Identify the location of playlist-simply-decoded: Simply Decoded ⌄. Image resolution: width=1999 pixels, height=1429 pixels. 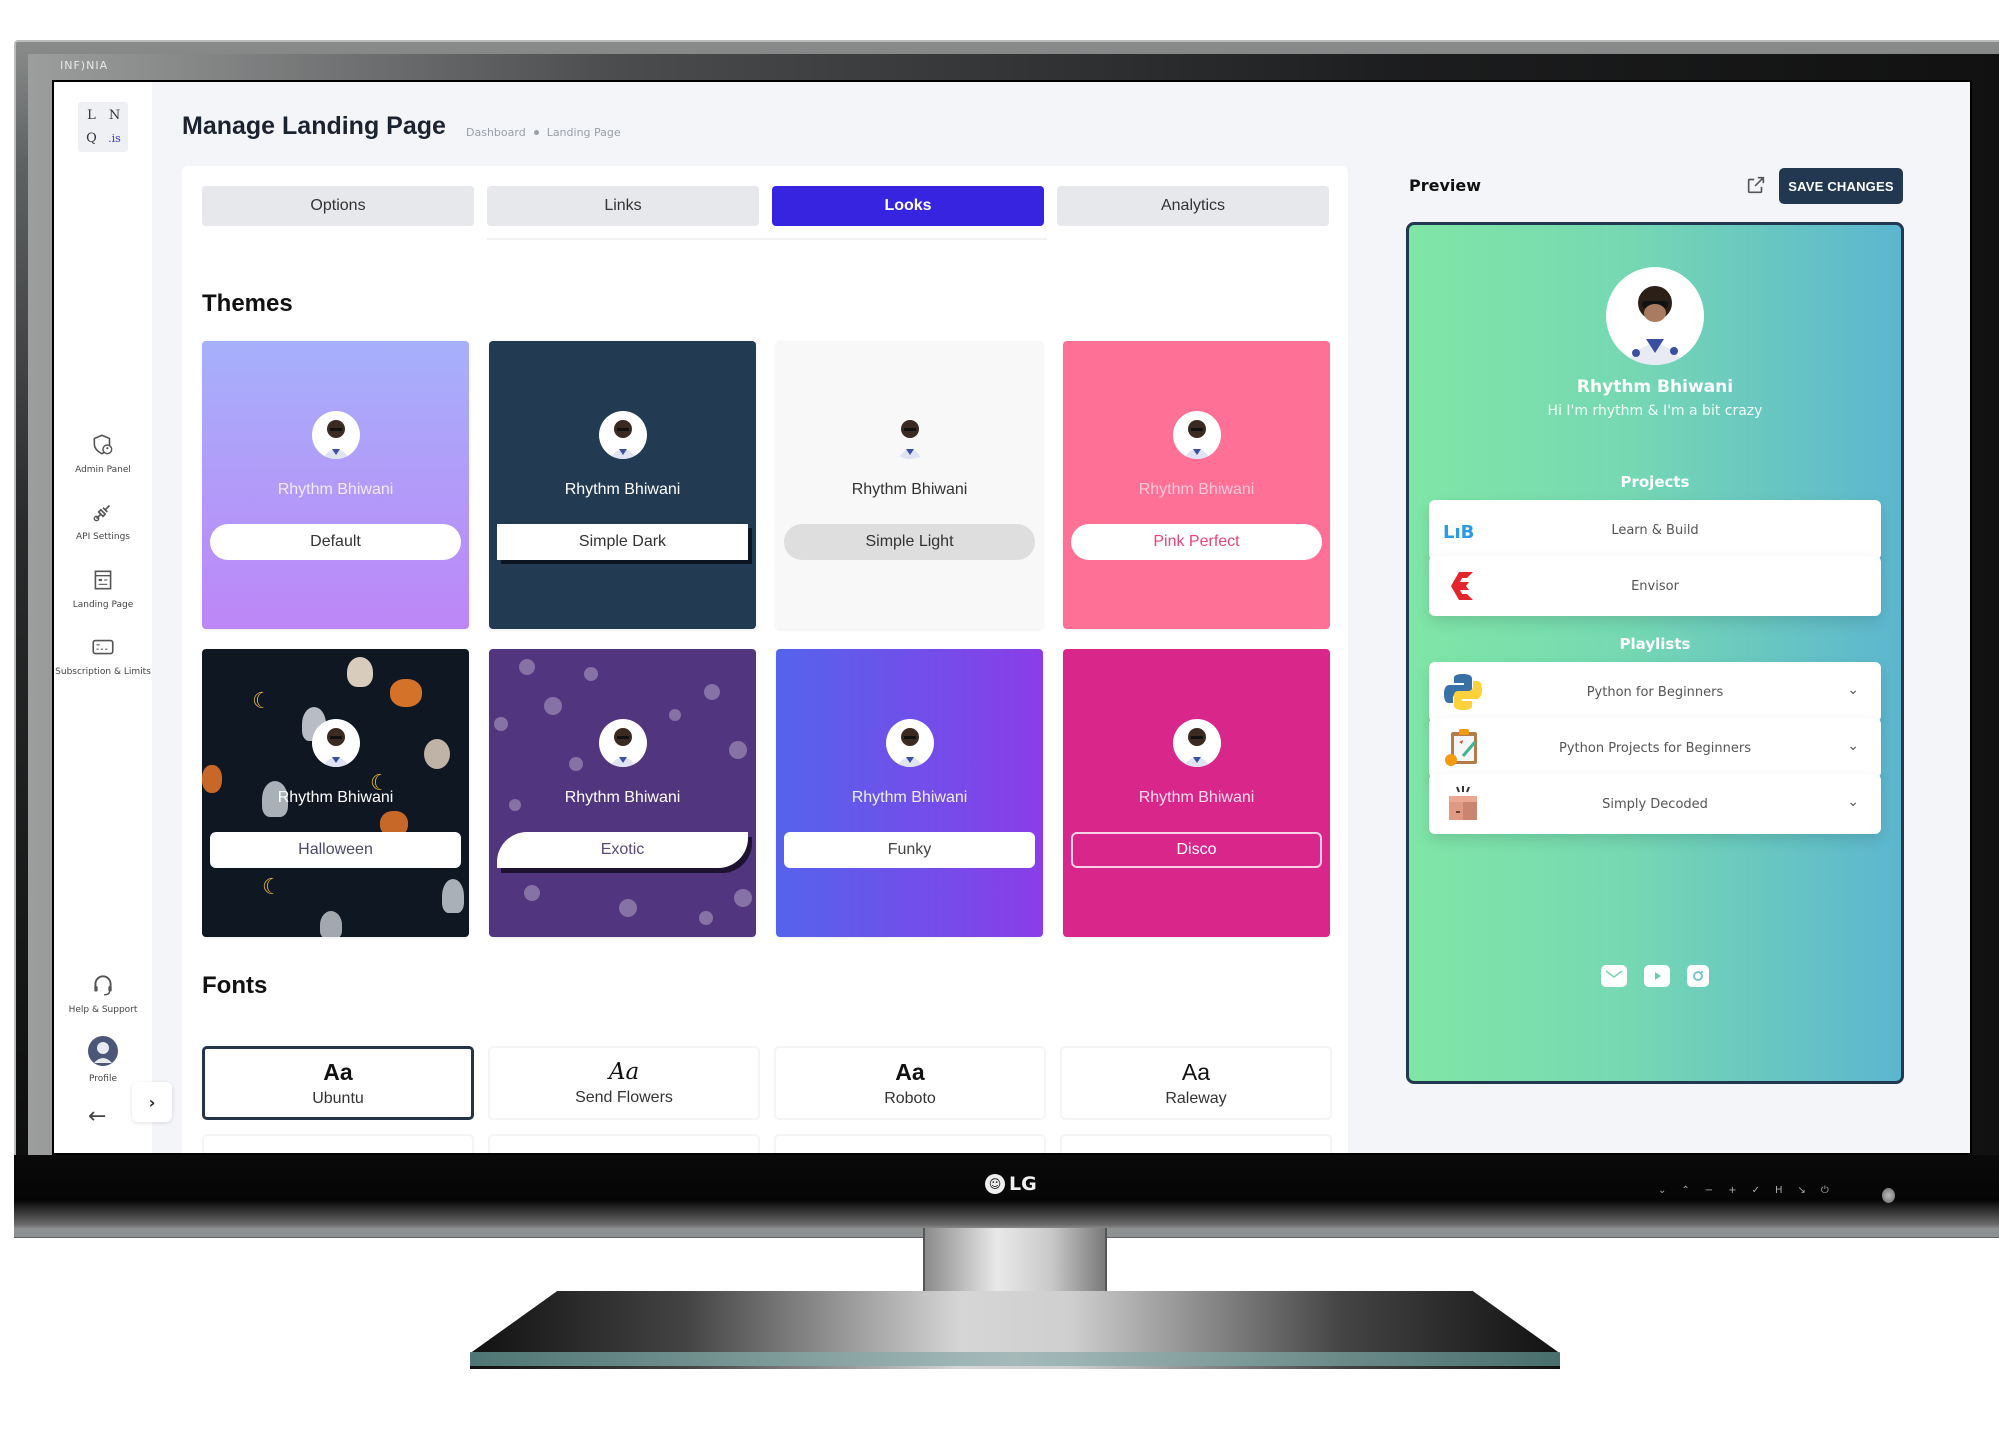
(1655, 804).